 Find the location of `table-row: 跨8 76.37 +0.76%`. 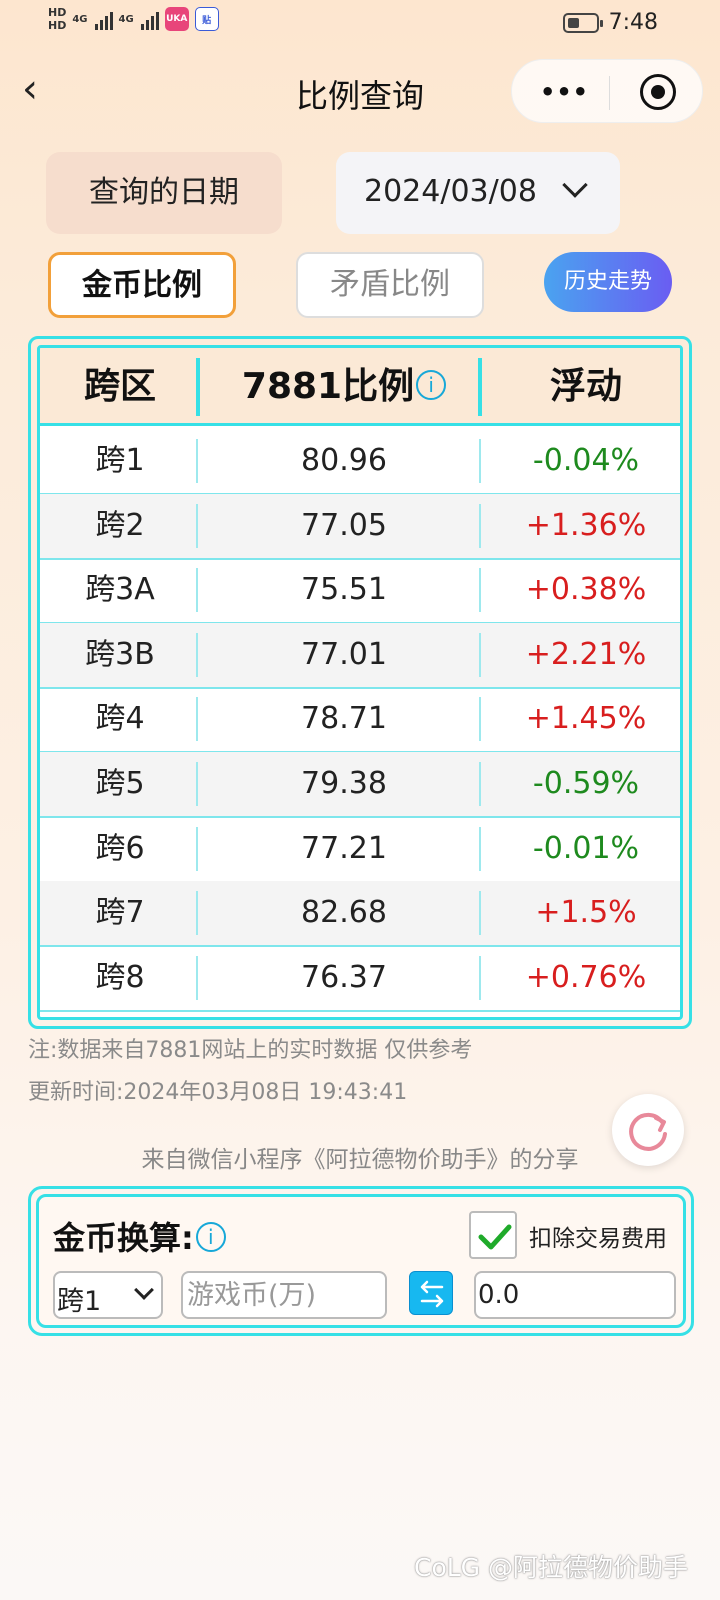

table-row: 跨8 76.37 +0.76% is located at coordinates (360, 979).